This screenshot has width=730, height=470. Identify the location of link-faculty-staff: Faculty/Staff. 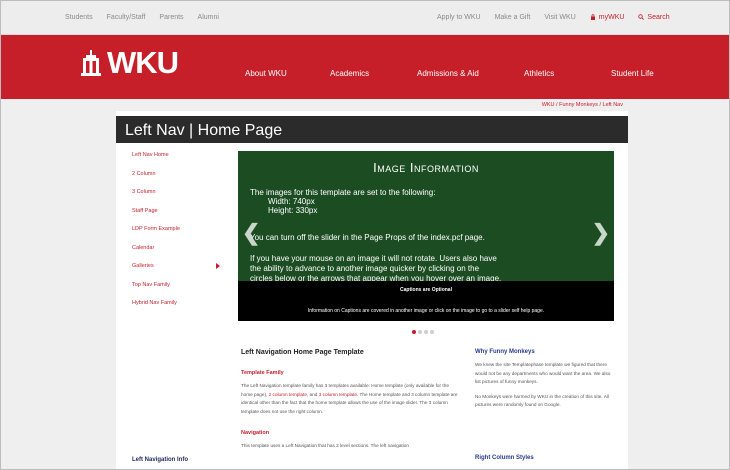
(126, 17).